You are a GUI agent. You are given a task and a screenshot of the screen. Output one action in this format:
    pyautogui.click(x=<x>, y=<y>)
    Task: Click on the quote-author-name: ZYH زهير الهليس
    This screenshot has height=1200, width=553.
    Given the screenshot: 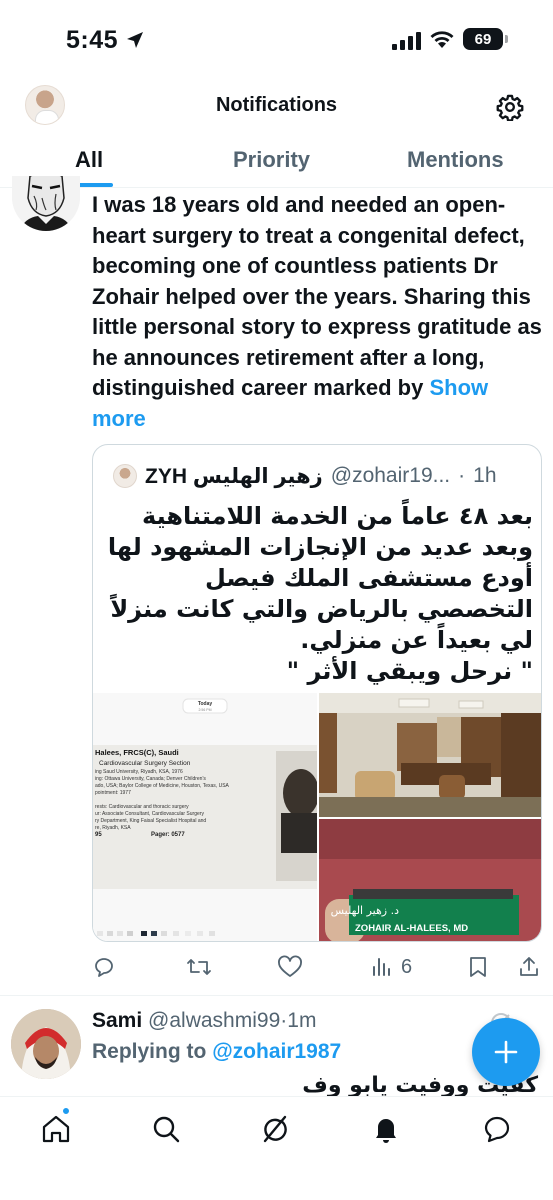 What is the action you would take?
    pyautogui.click(x=234, y=476)
    